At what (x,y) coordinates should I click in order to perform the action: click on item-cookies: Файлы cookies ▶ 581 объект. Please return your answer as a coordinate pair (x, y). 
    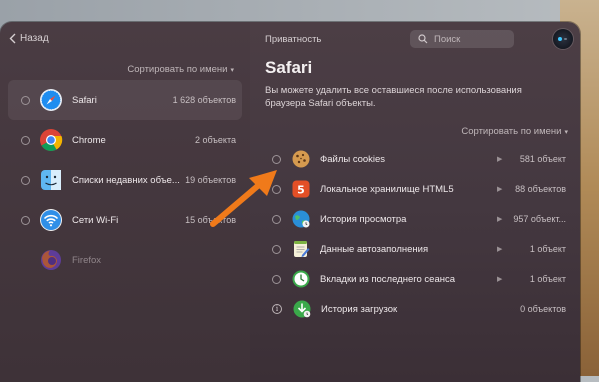
    Looking at the image, I should click on (415, 159).